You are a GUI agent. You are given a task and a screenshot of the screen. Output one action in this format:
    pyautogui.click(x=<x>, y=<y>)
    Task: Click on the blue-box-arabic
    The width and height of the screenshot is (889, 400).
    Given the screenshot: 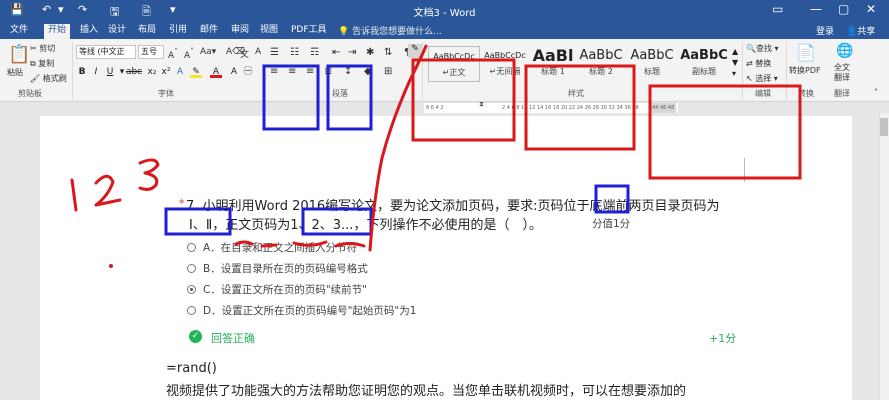 What is the action you would take?
    pyautogui.click(x=337, y=221)
    